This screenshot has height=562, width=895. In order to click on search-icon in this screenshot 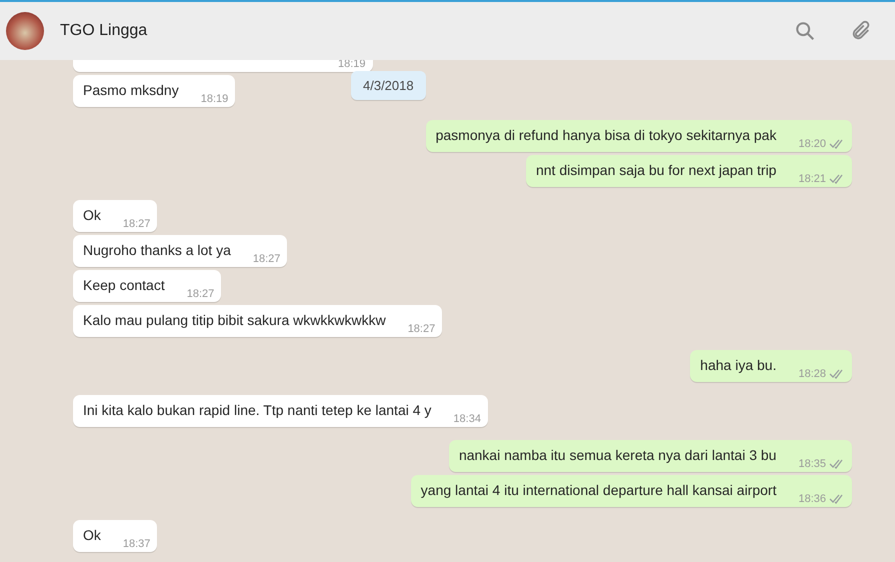, I will do `click(805, 31)`.